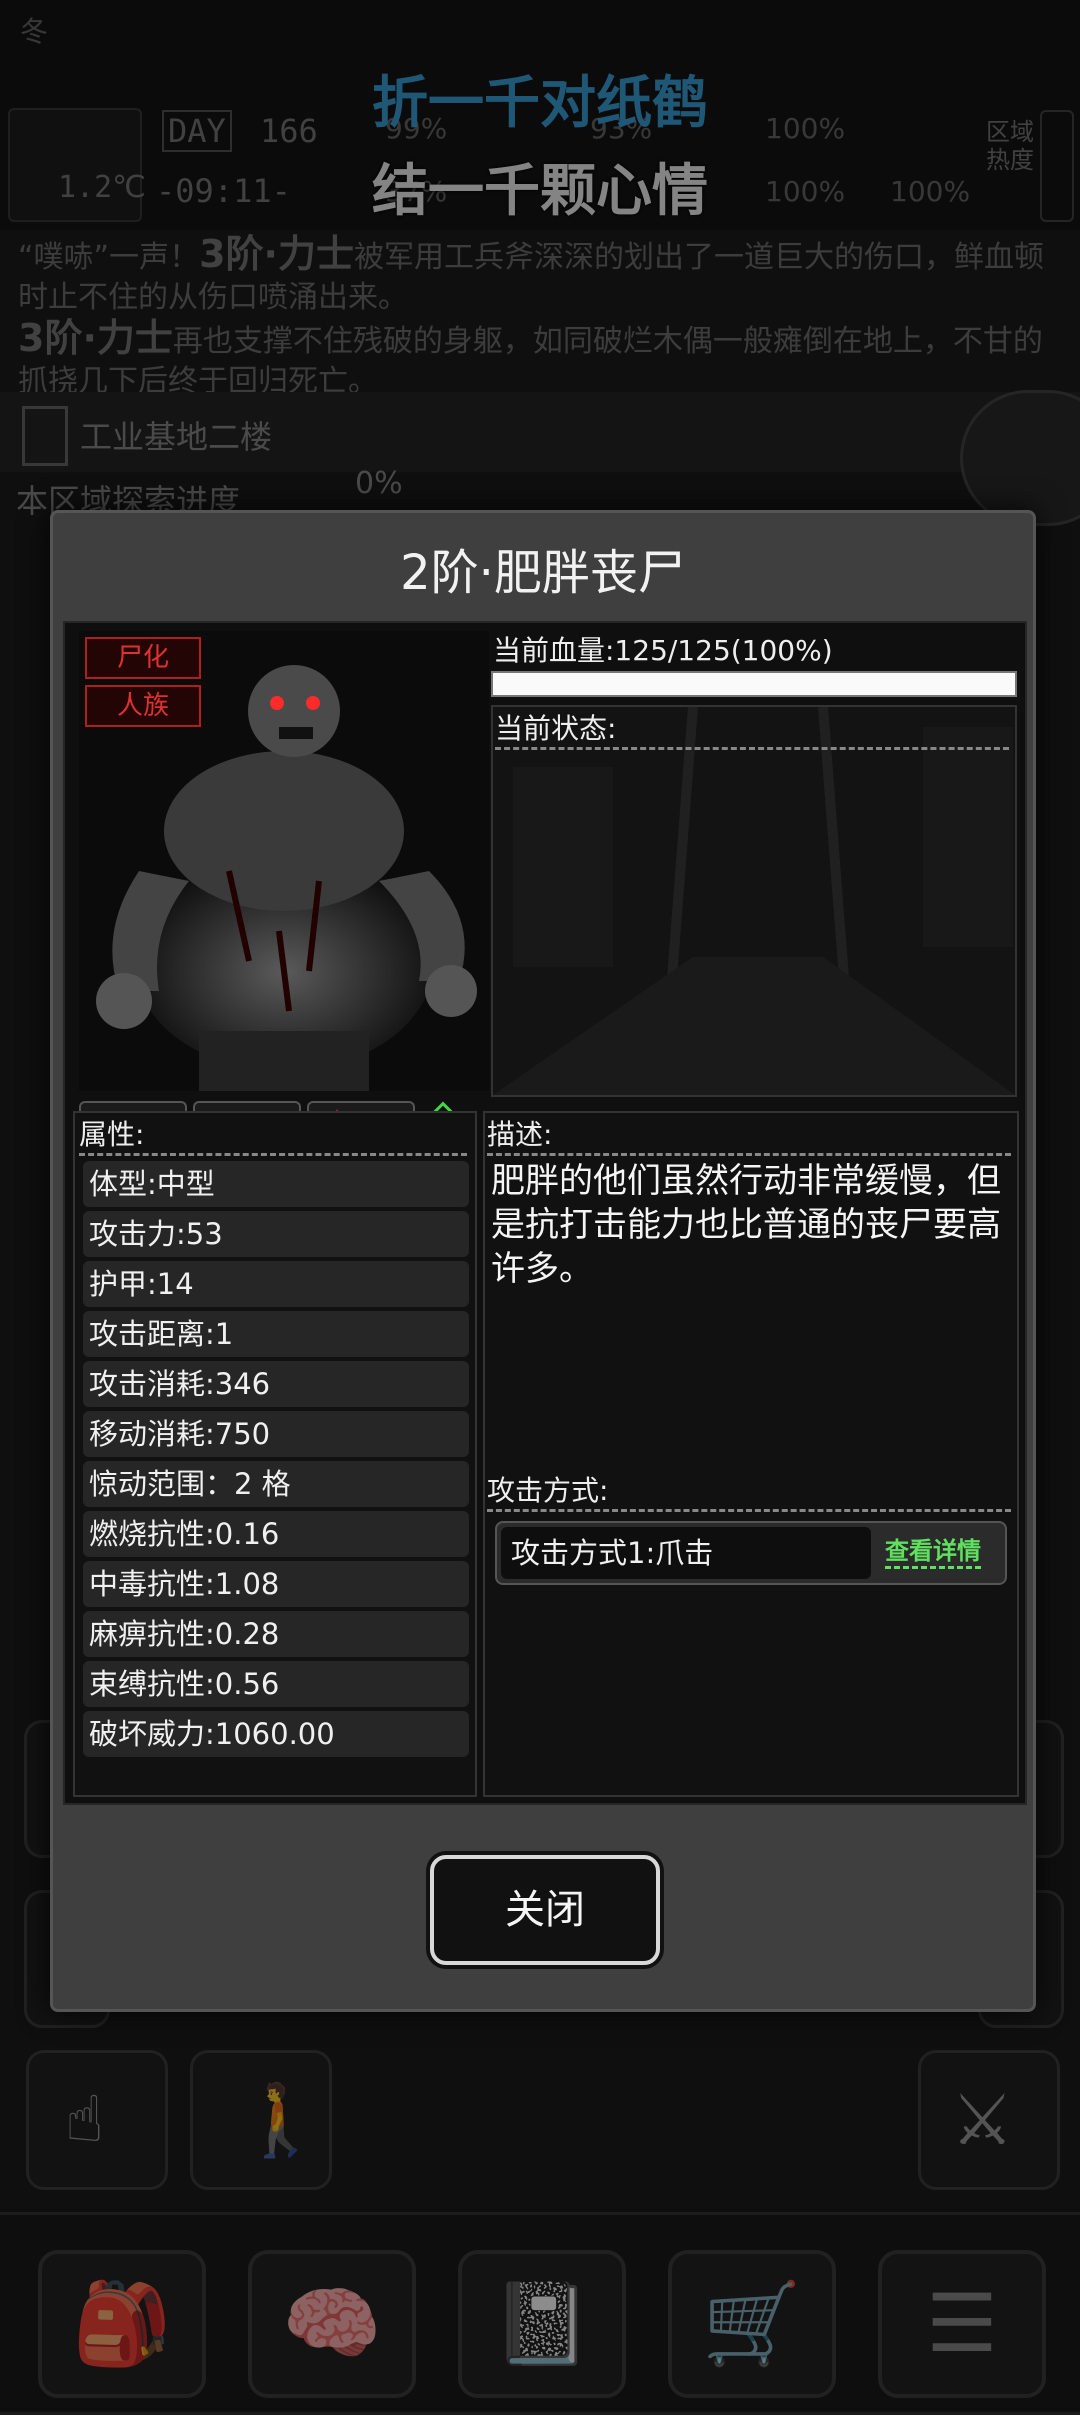 This screenshot has height=2415, width=1080. What do you see at coordinates (276, 1484) in the screenshot?
I see `attr-alert-range: 惊动范围：2 格` at bounding box center [276, 1484].